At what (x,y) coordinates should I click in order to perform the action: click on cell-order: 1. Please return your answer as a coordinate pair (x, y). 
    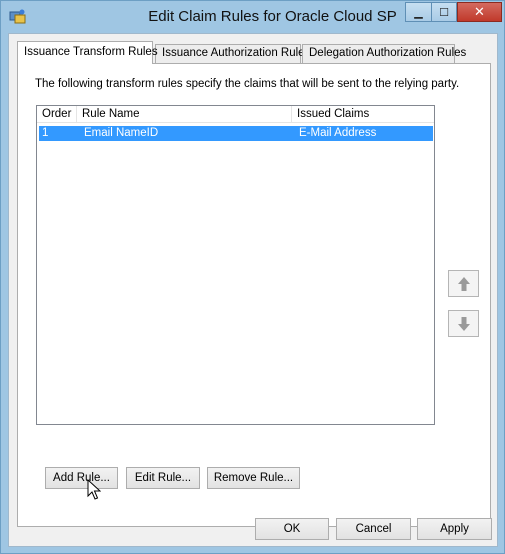
    Looking at the image, I should click on (45, 133).